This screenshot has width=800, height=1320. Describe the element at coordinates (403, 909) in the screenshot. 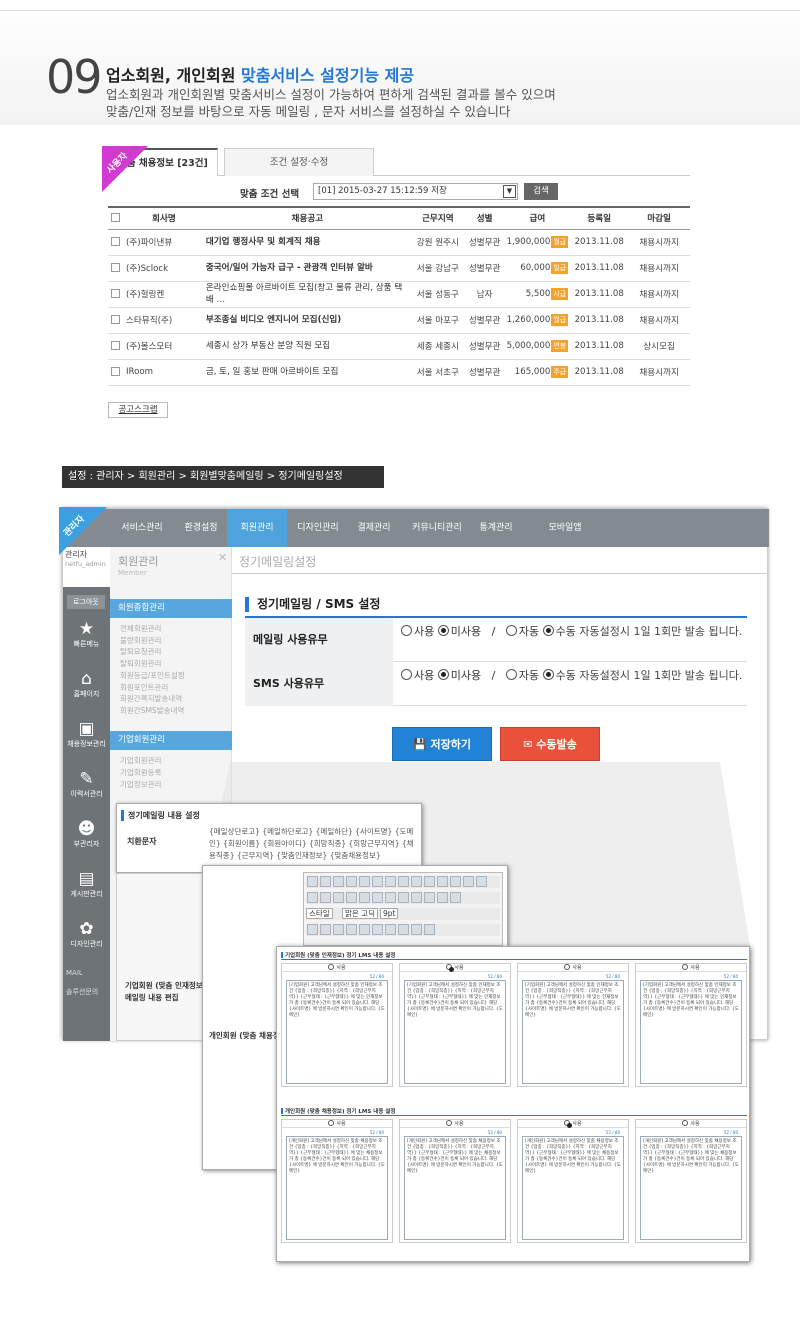

I see `rich-text-editor: 스타일 맑은 고딕 9pt` at that location.